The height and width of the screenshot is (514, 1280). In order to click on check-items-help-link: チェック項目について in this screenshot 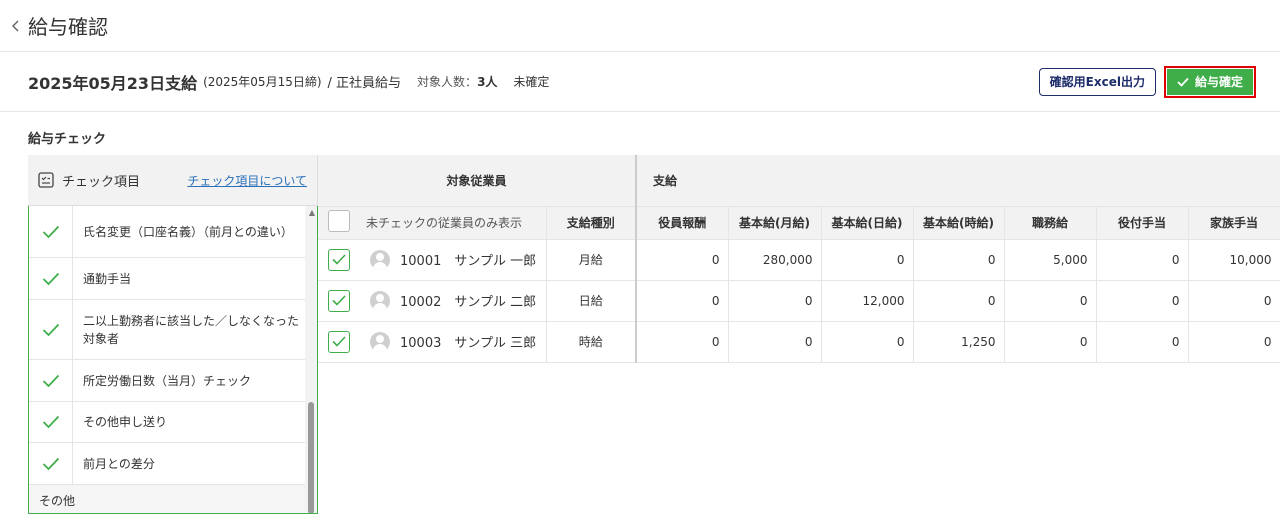, I will do `click(247, 180)`.